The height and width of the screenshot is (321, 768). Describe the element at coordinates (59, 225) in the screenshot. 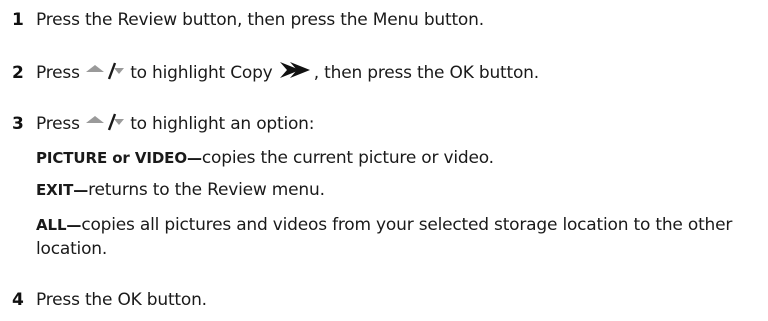

I see `option-label: ALL—` at that location.